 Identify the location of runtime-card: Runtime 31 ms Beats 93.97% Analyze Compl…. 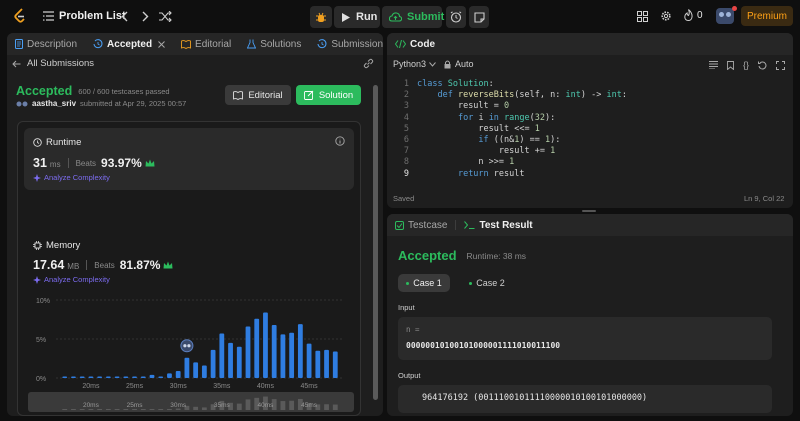
(189, 159).